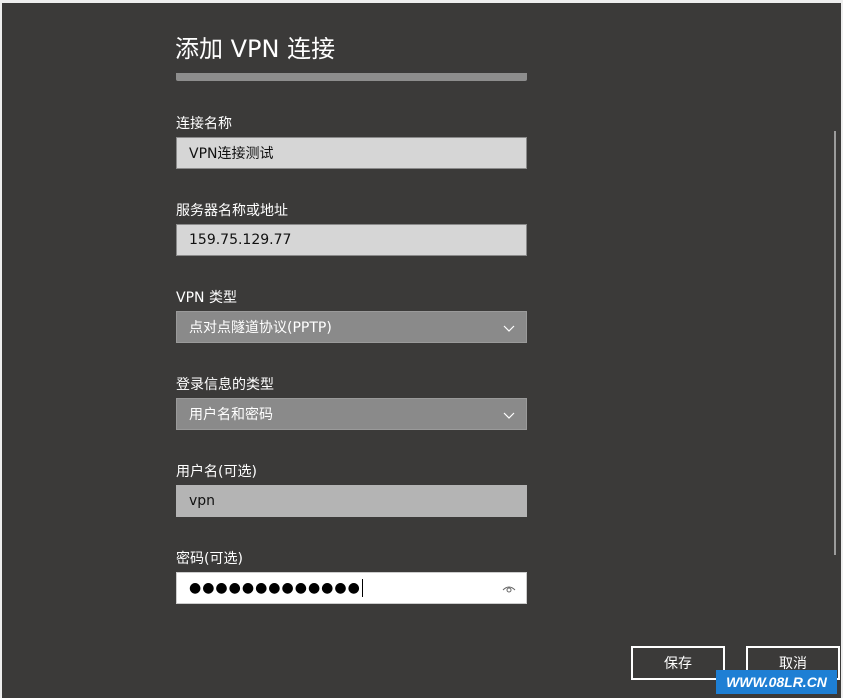  I want to click on save-button: 保存, so click(678, 663).